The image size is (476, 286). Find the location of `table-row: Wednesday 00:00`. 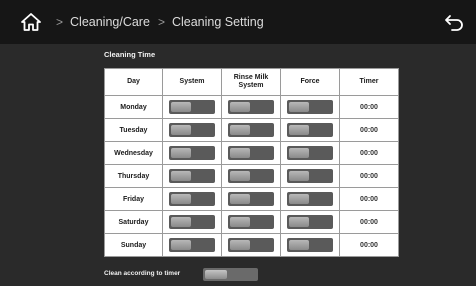

table-row: Wednesday 00:00 is located at coordinates (251, 153).